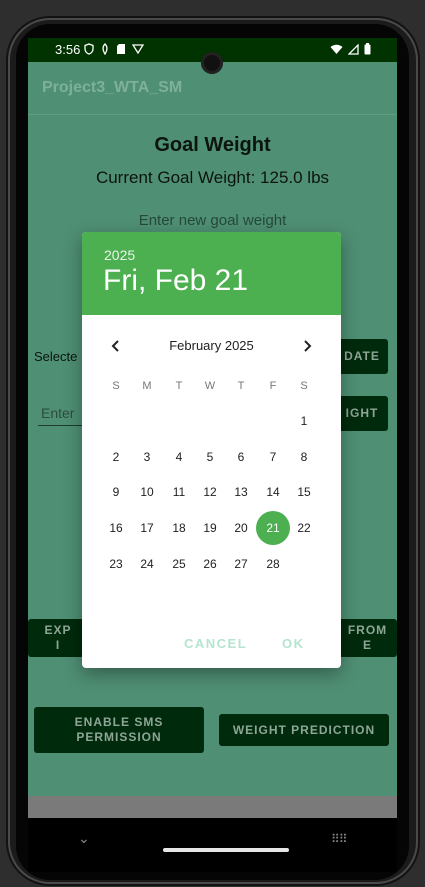 Image resolution: width=425 pixels, height=887 pixels. I want to click on next-month-button, so click(307, 346).